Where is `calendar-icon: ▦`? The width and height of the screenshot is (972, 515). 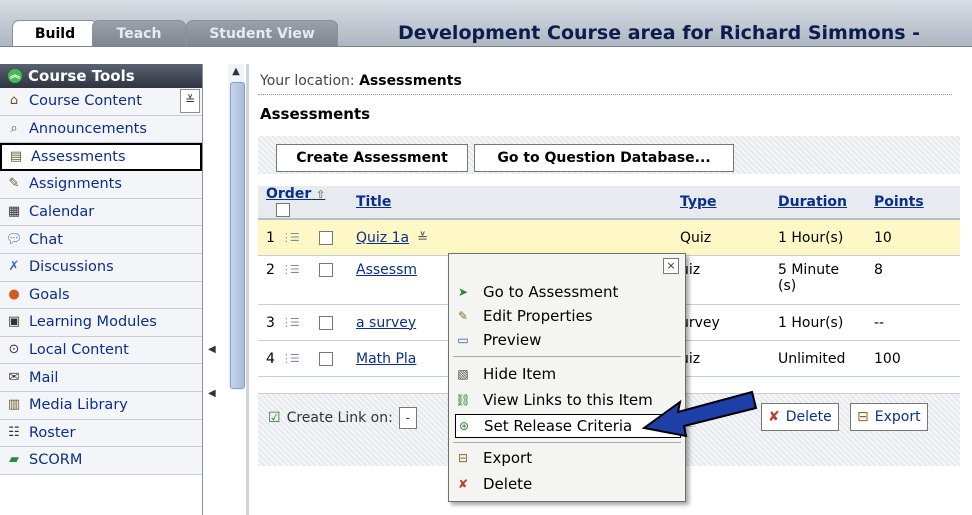 calendar-icon: ▦ is located at coordinates (14, 212).